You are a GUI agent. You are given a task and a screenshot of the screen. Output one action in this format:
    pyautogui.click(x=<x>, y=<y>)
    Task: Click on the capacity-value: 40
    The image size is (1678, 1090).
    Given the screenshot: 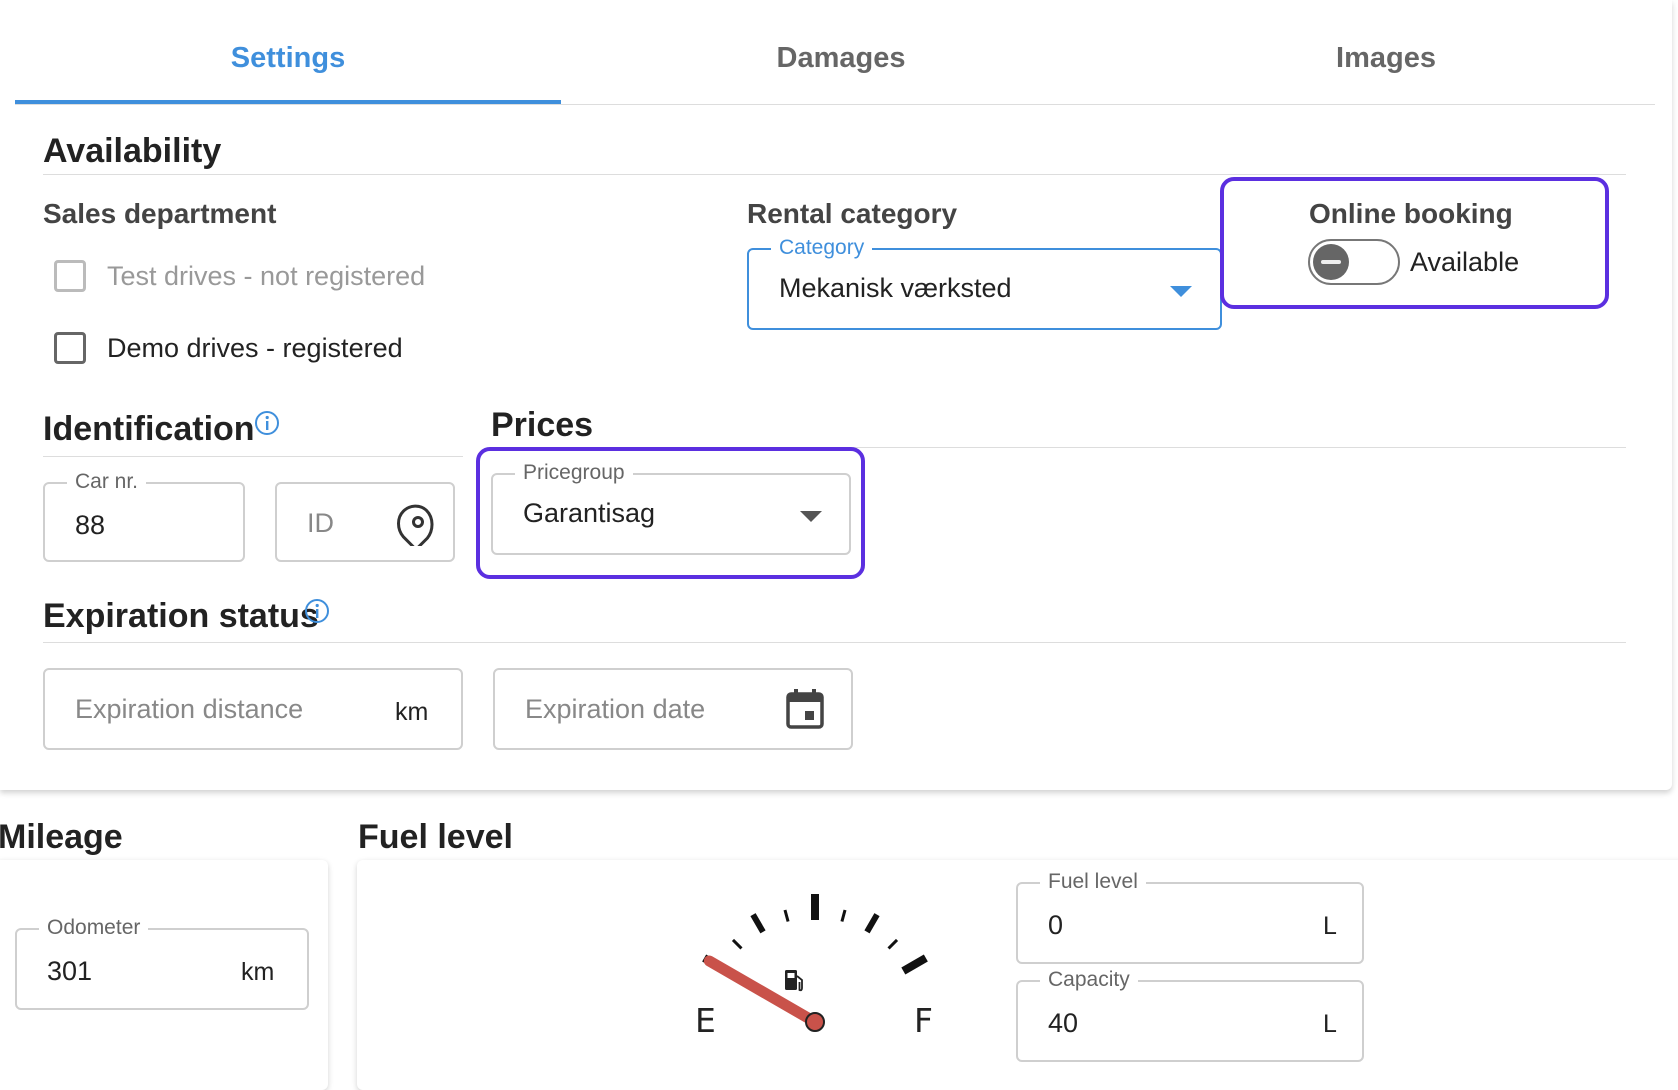 What is the action you would take?
    pyautogui.click(x=1063, y=1023)
    